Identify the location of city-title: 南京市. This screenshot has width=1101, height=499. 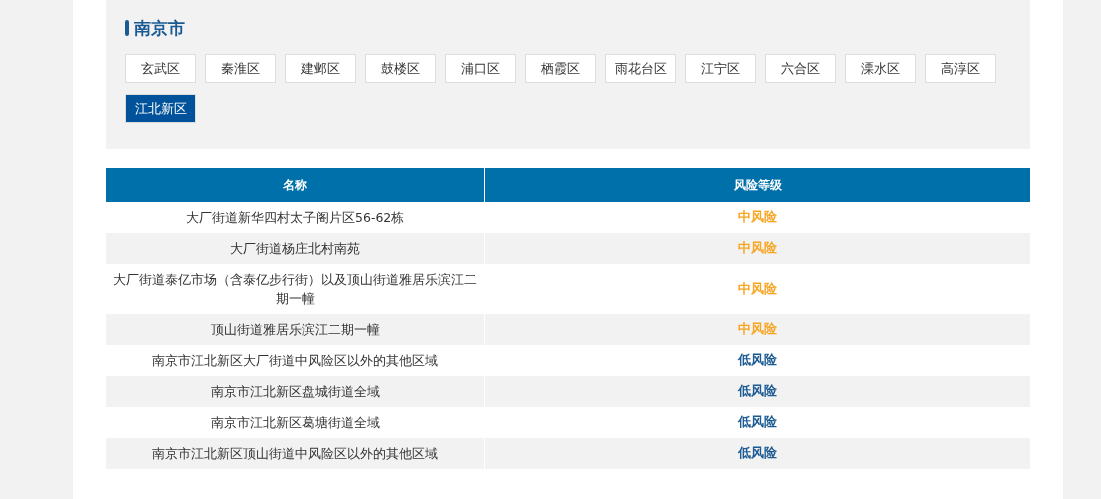
(159, 28).